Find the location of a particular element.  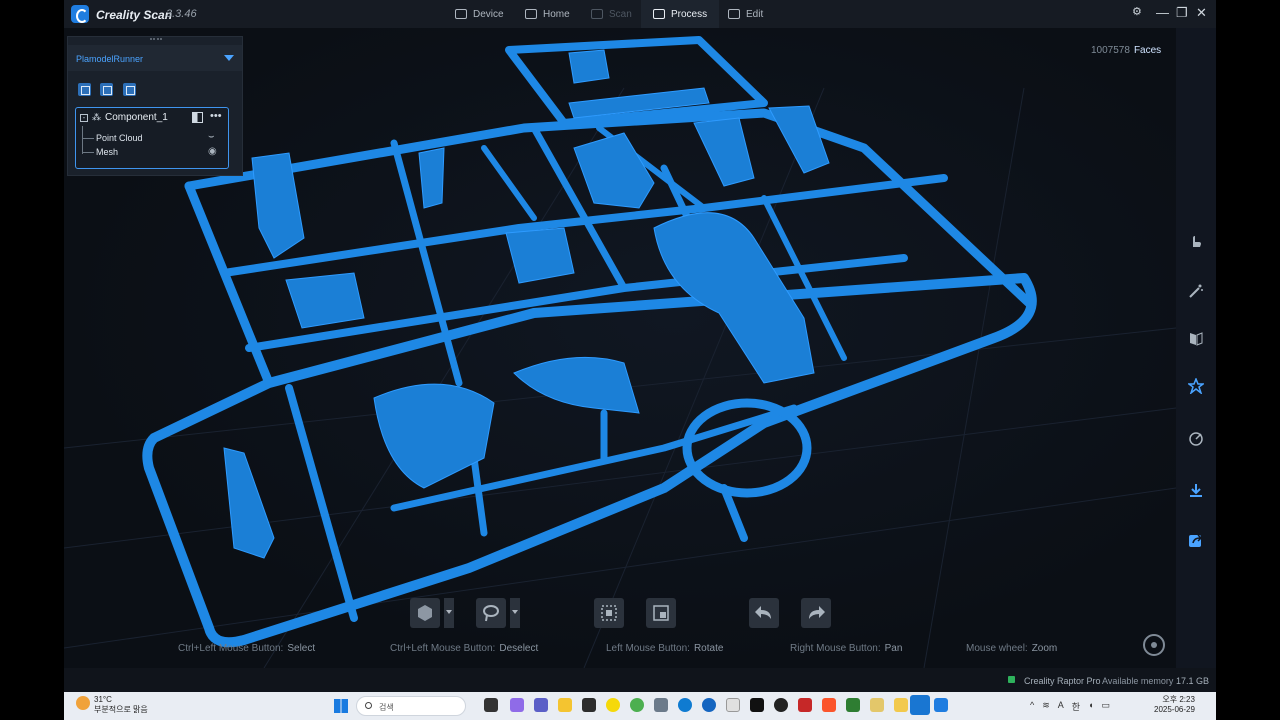

invert-selection-button is located at coordinates (609, 613).